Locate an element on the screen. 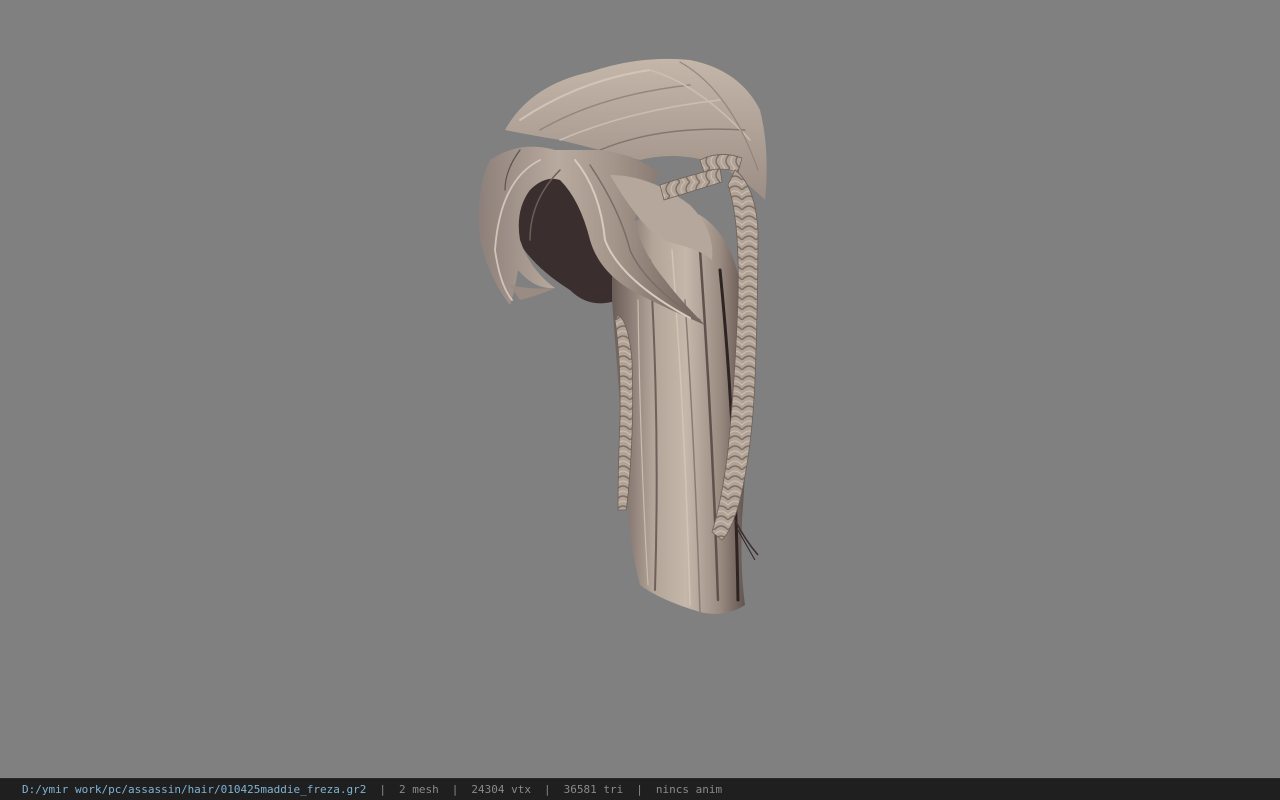 This screenshot has width=1280, height=800. triangle-count: 36581 tri is located at coordinates (593, 789).